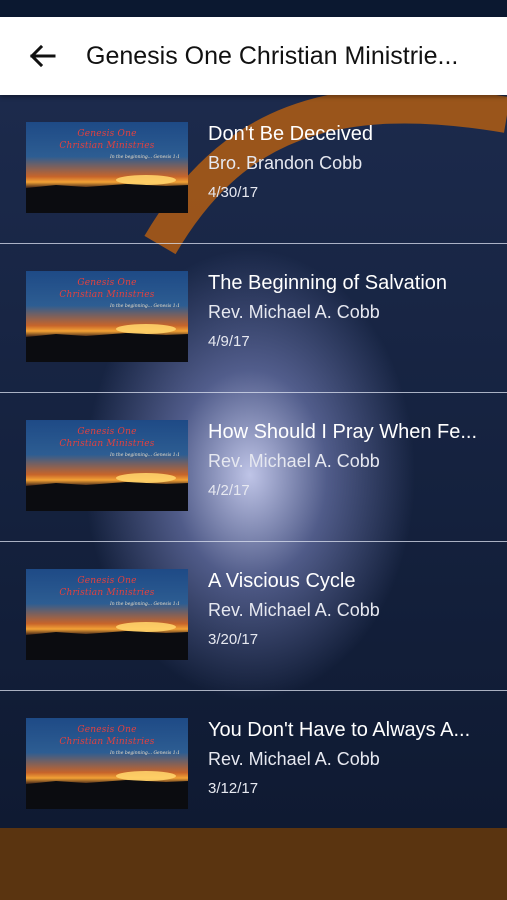  Describe the element at coordinates (233, 788) in the screenshot. I see `sermon-date: 3/12/17` at that location.